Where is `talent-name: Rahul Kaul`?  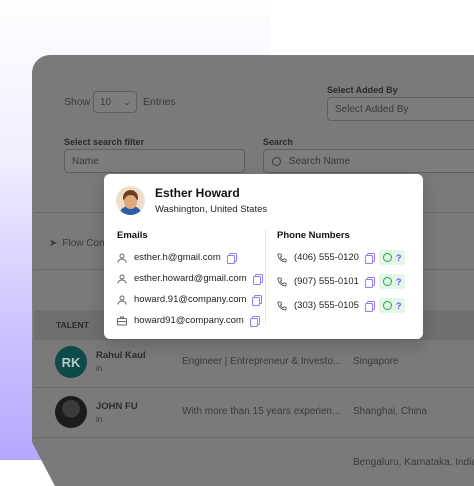 talent-name: Rahul Kaul is located at coordinates (121, 355).